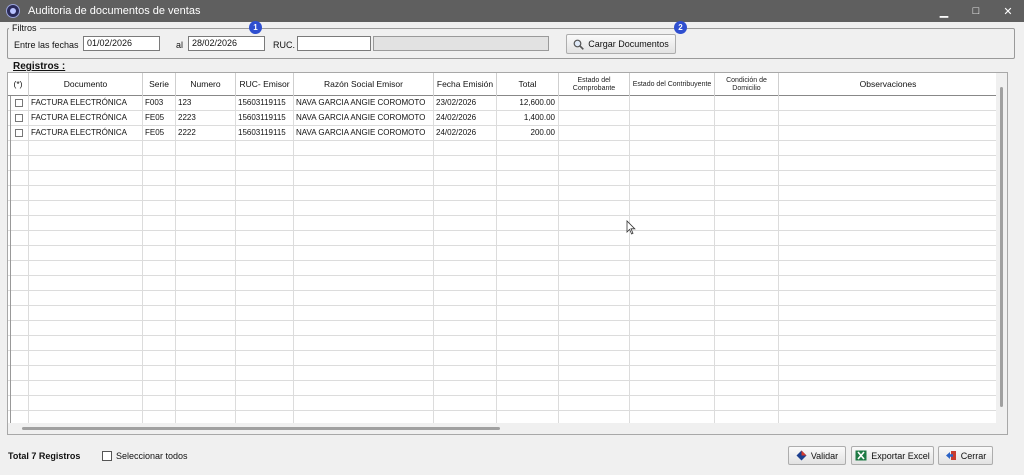 The width and height of the screenshot is (1024, 475). I want to click on col-header-document: Documento, so click(86, 84).